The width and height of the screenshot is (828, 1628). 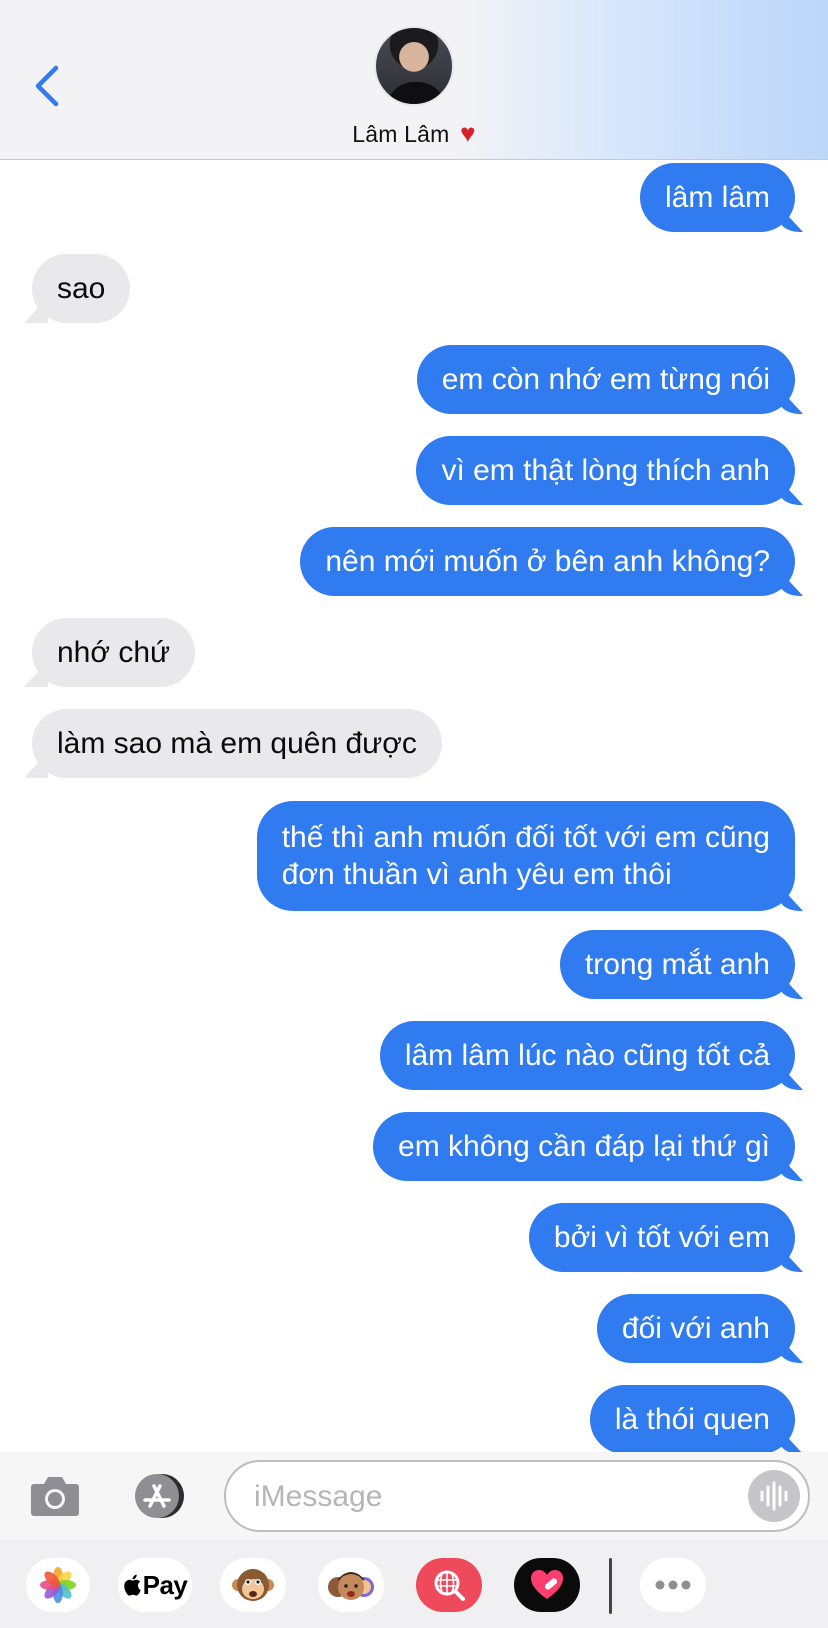 I want to click on imessage-app-drawer: Pay, so click(x=414, y=1584).